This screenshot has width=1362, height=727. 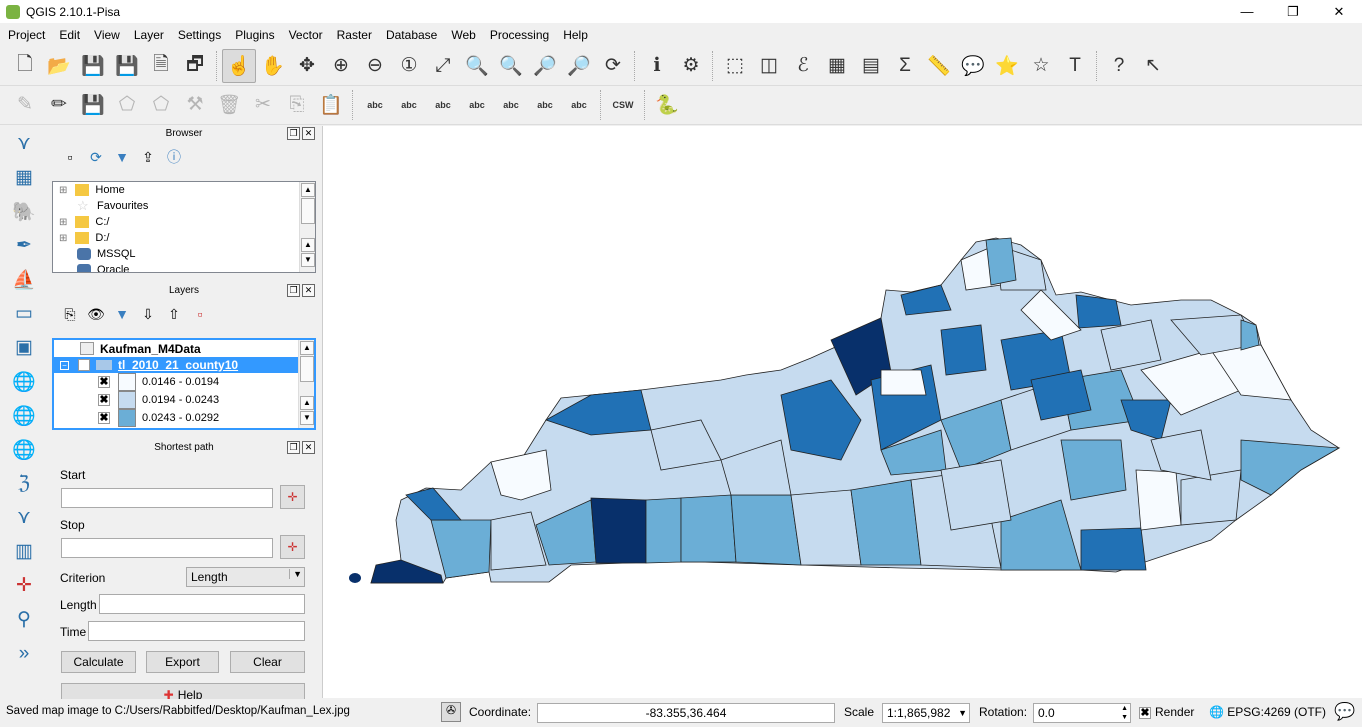 What do you see at coordinates (545, 66) in the screenshot?
I see `zoom-last-icon: 🔎` at bounding box center [545, 66].